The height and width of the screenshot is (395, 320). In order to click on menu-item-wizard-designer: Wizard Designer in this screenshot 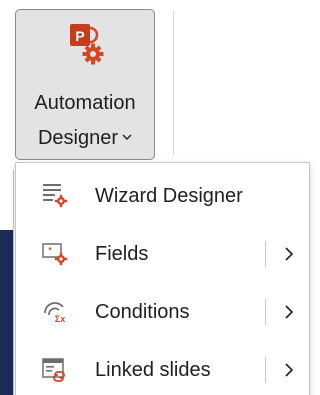, I will do `click(162, 196)`.